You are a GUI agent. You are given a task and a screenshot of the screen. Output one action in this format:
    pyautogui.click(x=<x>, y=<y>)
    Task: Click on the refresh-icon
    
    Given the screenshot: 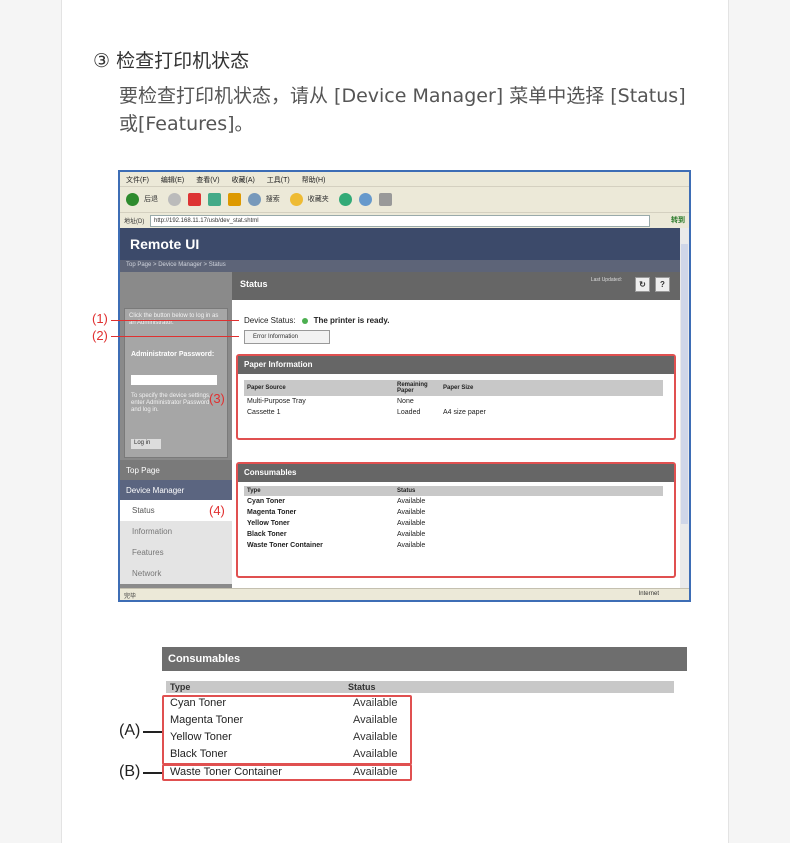 What is the action you would take?
    pyautogui.click(x=214, y=199)
    